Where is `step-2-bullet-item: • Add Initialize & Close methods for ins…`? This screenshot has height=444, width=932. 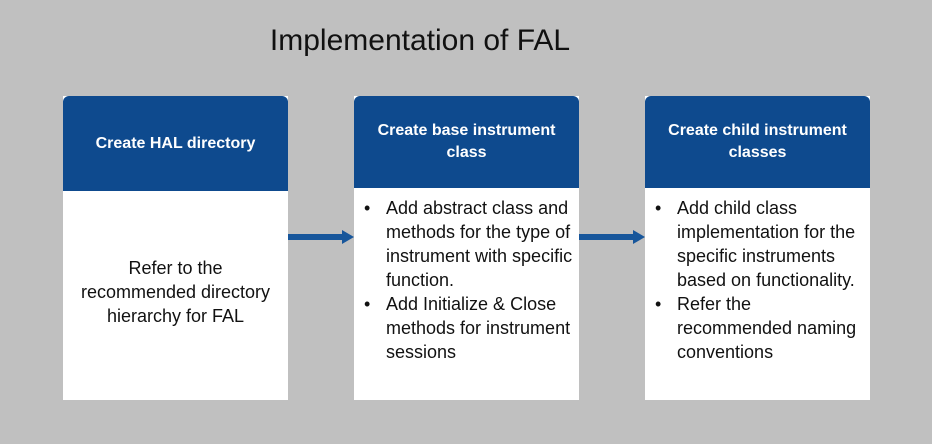 step-2-bullet-item: • Add Initialize & Close methods for ins… is located at coordinates (466, 328).